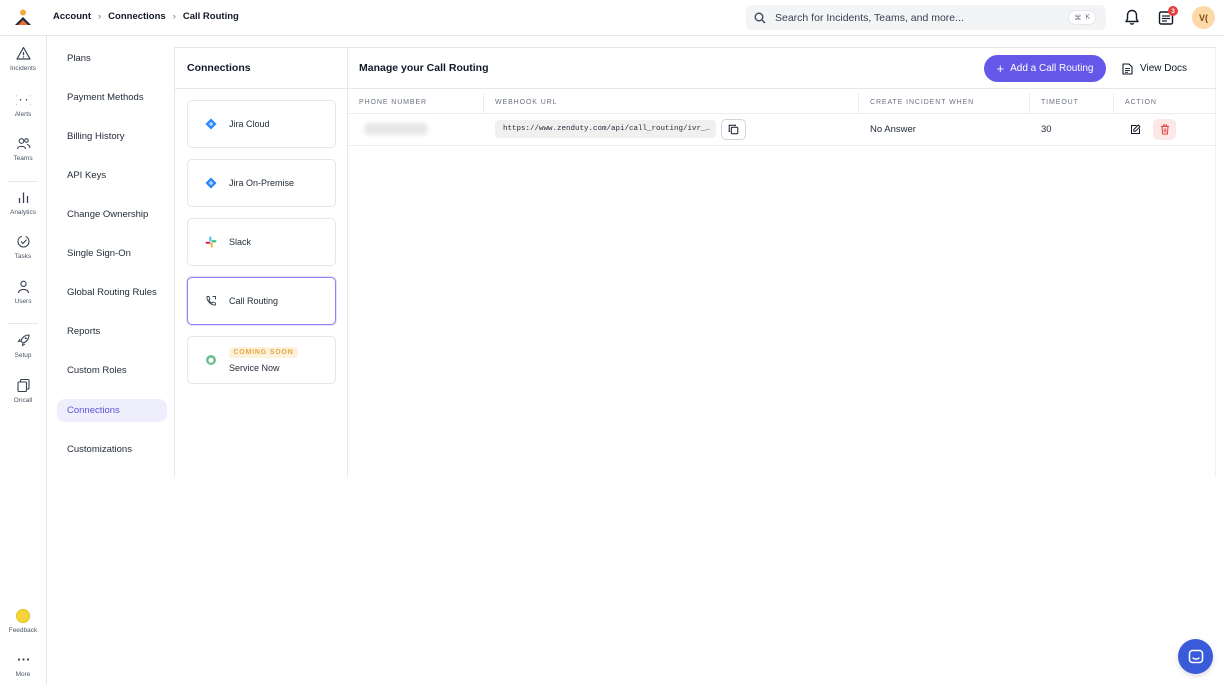 This screenshot has height=684, width=1224. I want to click on column-header-webhook-url: WEBHOOK URL, so click(526, 102).